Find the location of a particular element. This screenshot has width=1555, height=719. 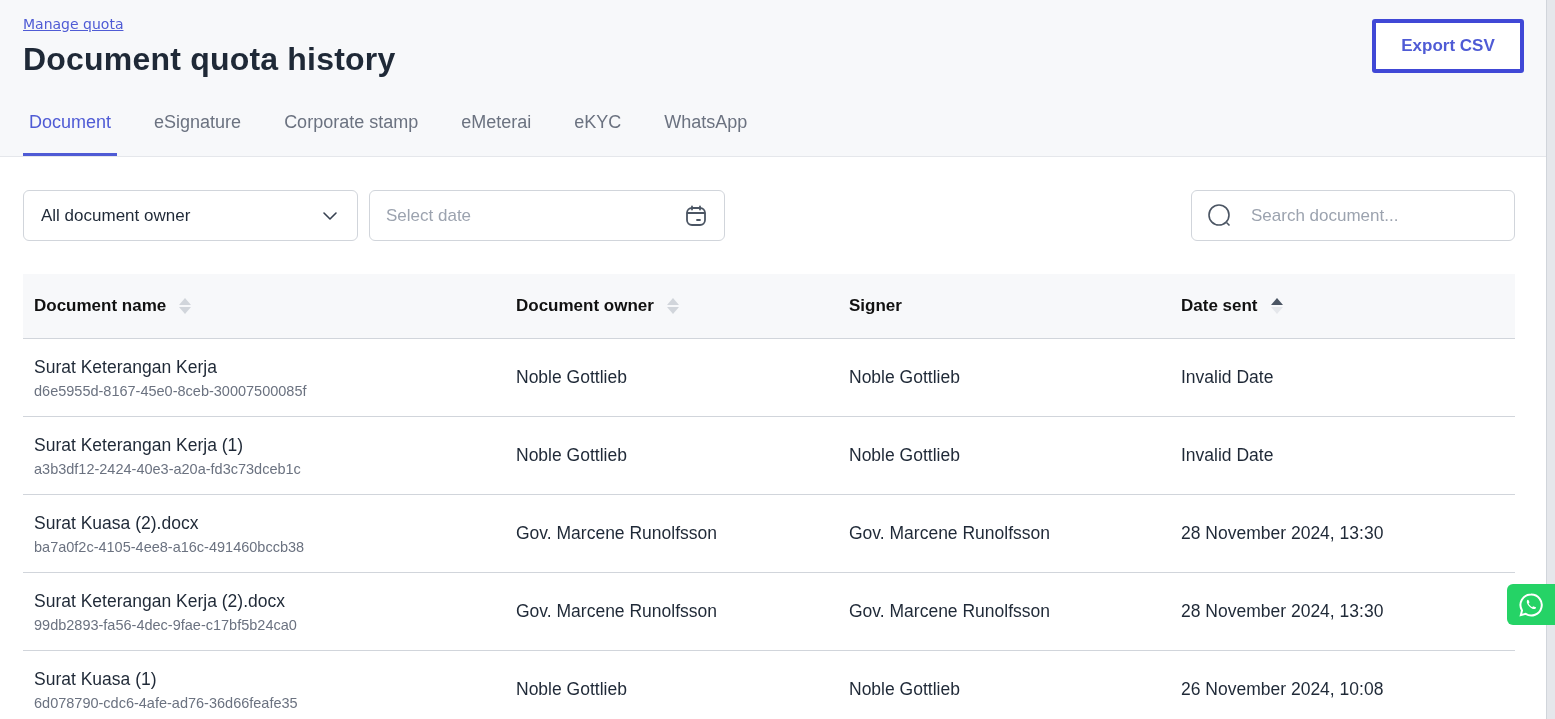

tab: WhatsApp is located at coordinates (706, 130).